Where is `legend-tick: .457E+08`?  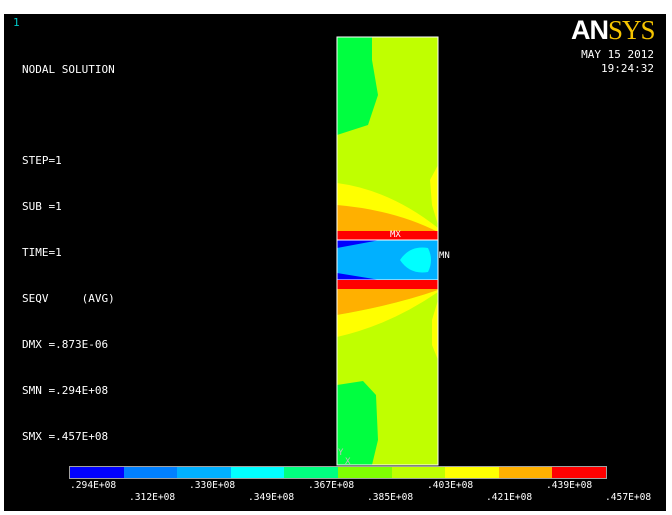 legend-tick: .457E+08 is located at coordinates (628, 497).